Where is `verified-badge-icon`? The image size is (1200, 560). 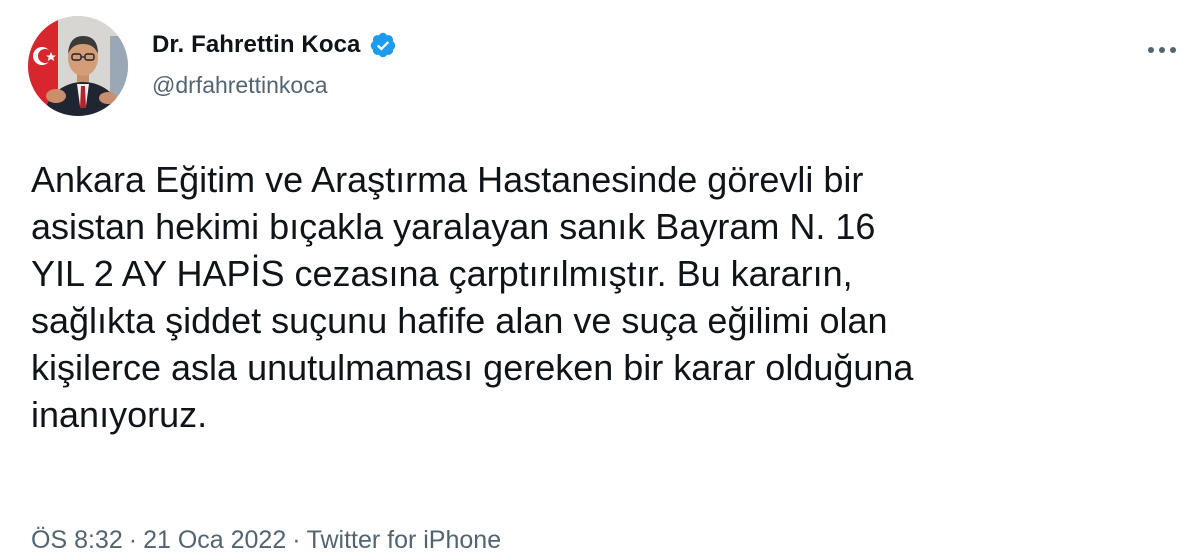
verified-badge-icon is located at coordinates (383, 45).